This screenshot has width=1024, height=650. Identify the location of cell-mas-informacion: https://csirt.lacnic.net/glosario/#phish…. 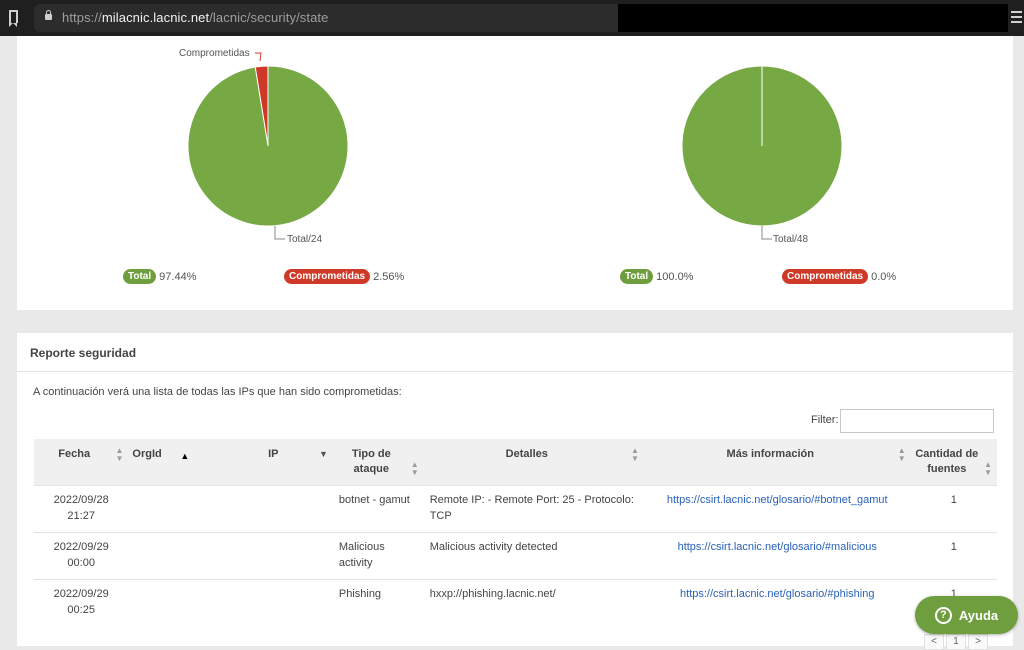
(777, 602).